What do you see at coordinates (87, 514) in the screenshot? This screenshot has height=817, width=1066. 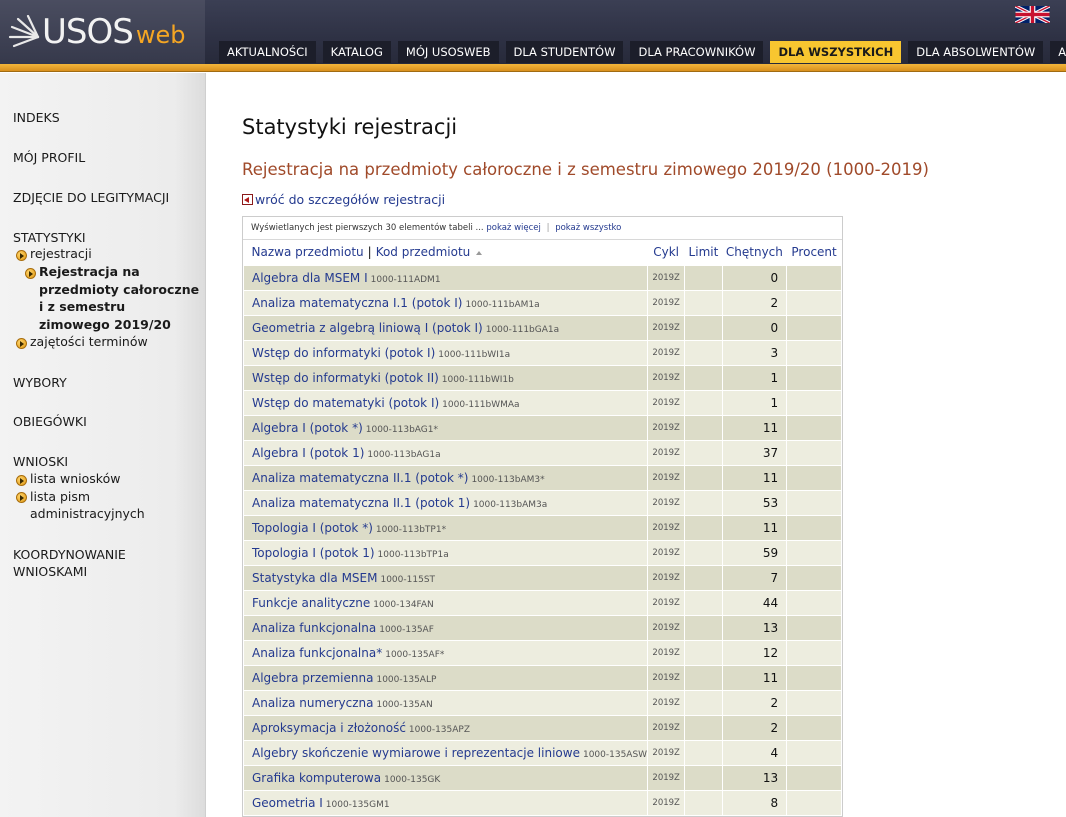 I see `sidebar-item-lista-pism-line2: administracyjnych` at bounding box center [87, 514].